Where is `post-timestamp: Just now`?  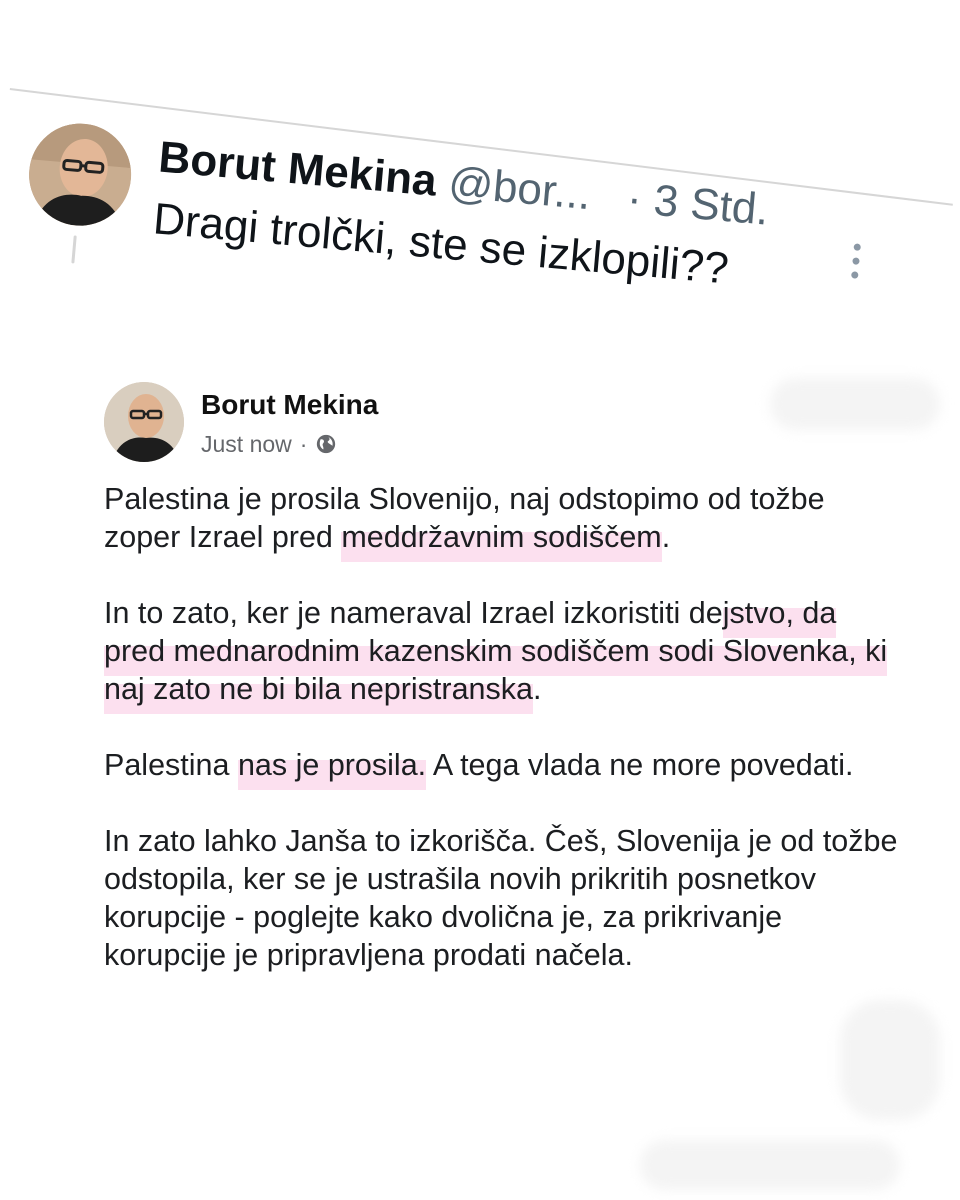 post-timestamp: Just now is located at coordinates (246, 444).